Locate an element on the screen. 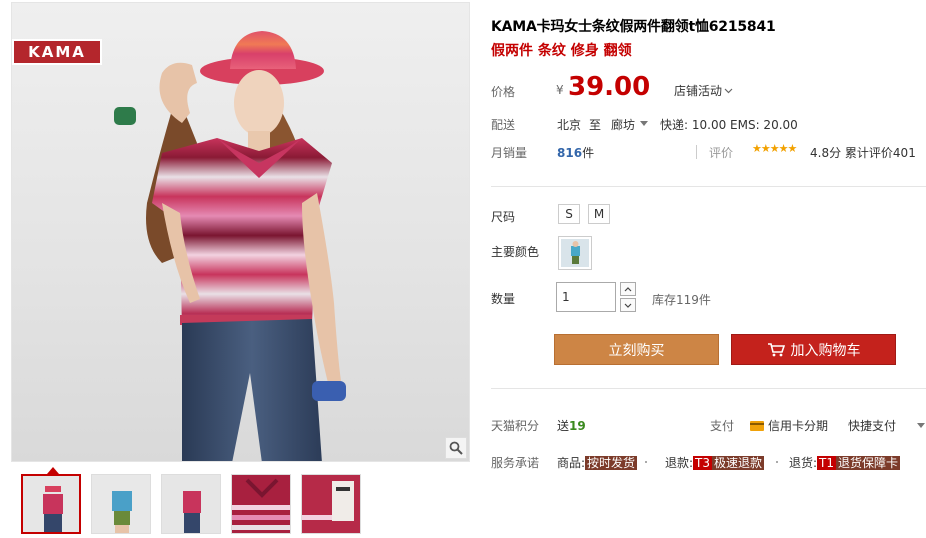 The width and height of the screenshot is (926, 538). product-title: KAMA卡玛女士条纹假两件翻领t恤6215841 is located at coordinates (633, 27).